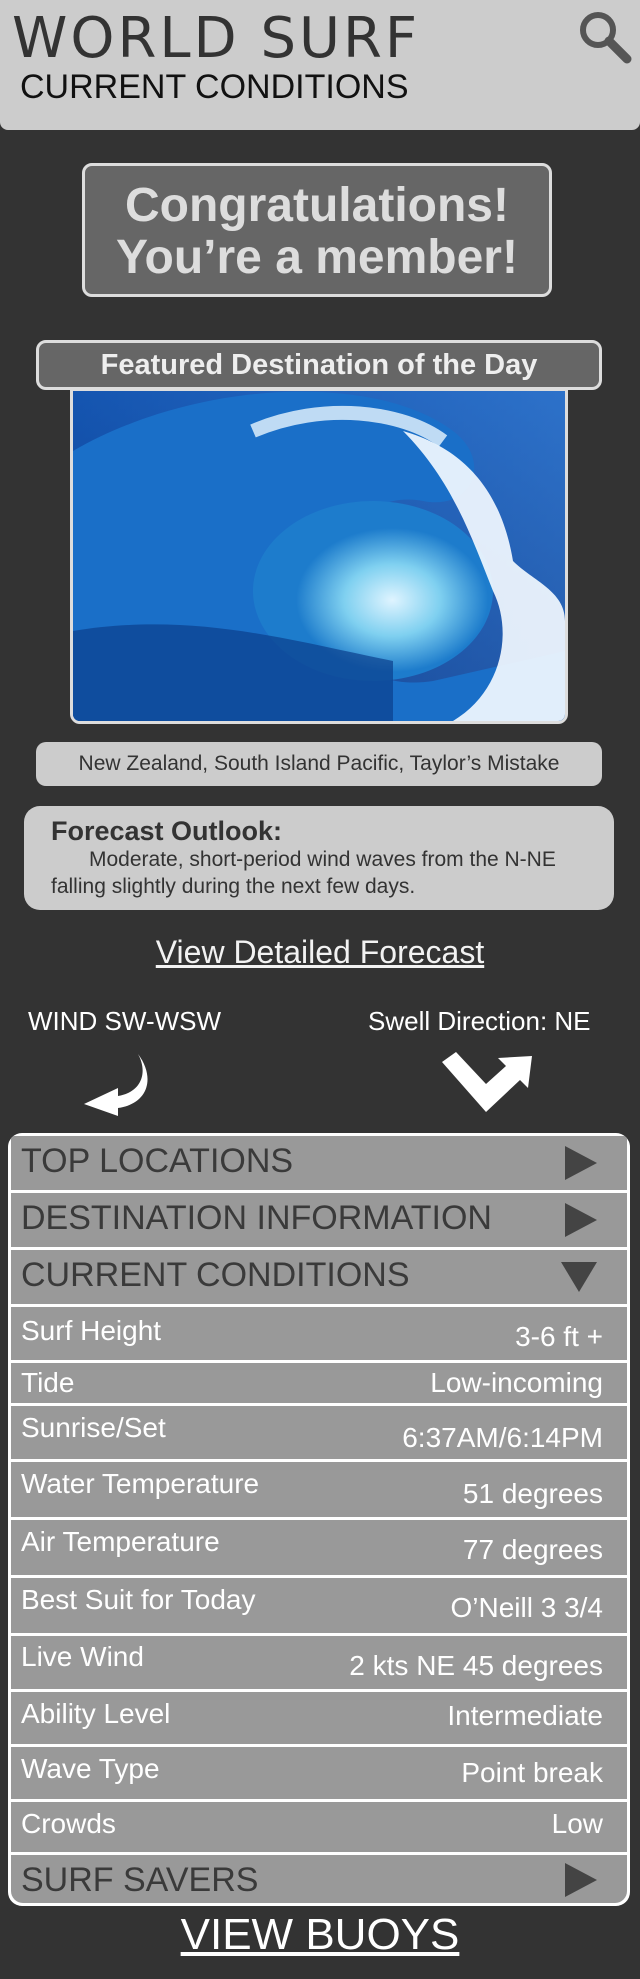 The width and height of the screenshot is (640, 1979). I want to click on condition-value: O’Neill 3 3/4, so click(526, 1607).